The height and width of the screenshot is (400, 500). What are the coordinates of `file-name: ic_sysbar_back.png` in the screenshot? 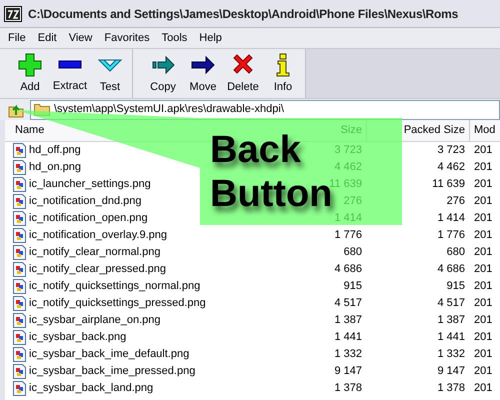 It's located at (77, 337).